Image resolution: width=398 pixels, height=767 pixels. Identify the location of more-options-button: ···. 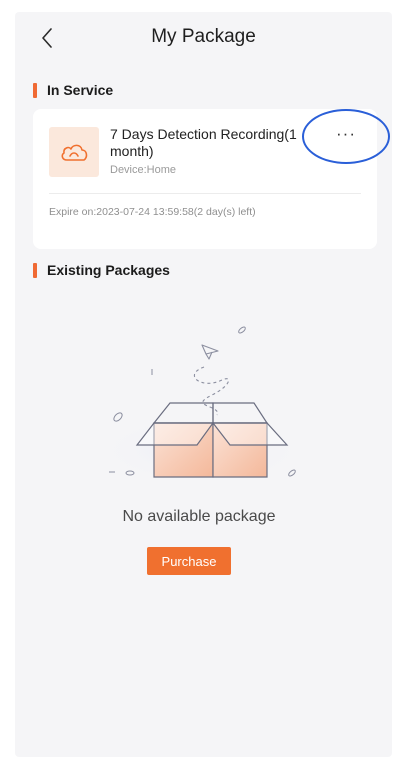
(346, 136).